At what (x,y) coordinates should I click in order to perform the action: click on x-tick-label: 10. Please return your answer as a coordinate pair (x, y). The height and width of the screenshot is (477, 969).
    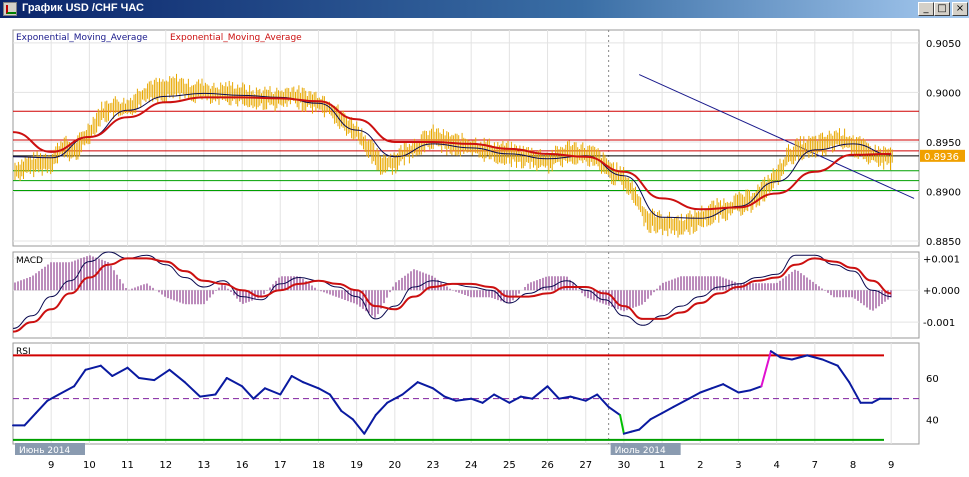
    Looking at the image, I should click on (89, 465).